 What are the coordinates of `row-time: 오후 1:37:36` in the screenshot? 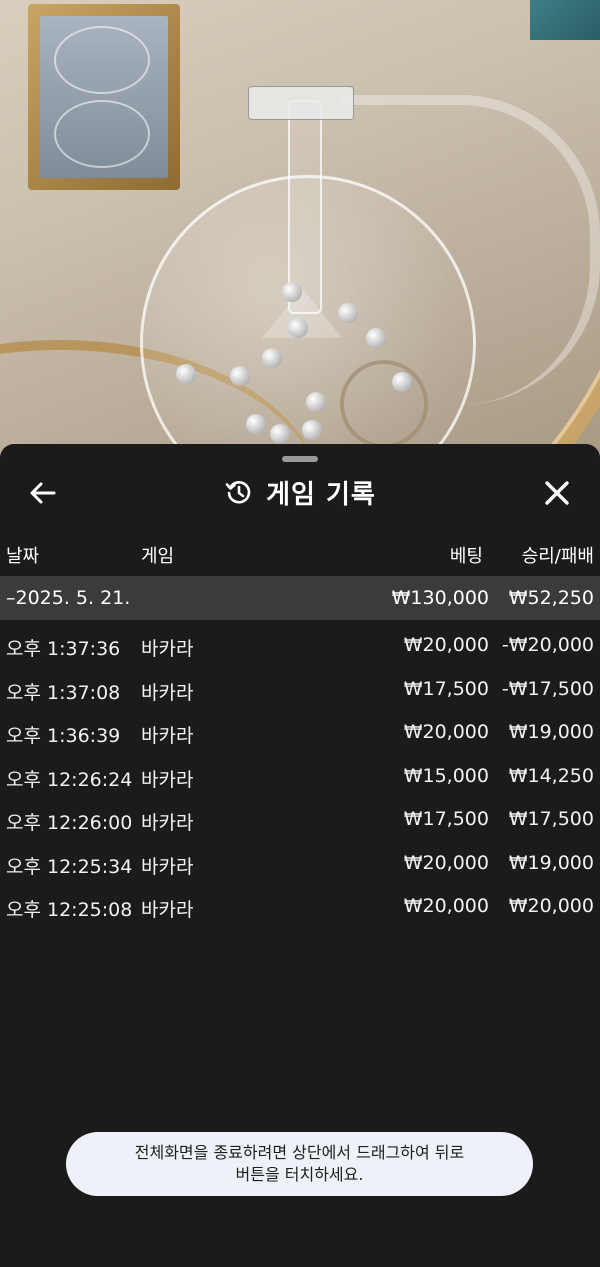 It's located at (63, 649).